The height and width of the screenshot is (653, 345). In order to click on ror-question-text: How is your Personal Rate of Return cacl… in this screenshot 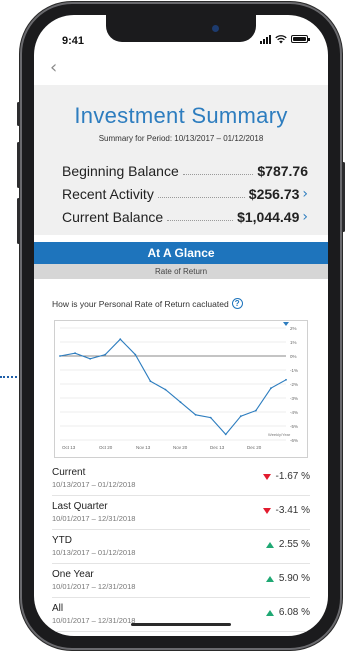, I will do `click(140, 303)`.